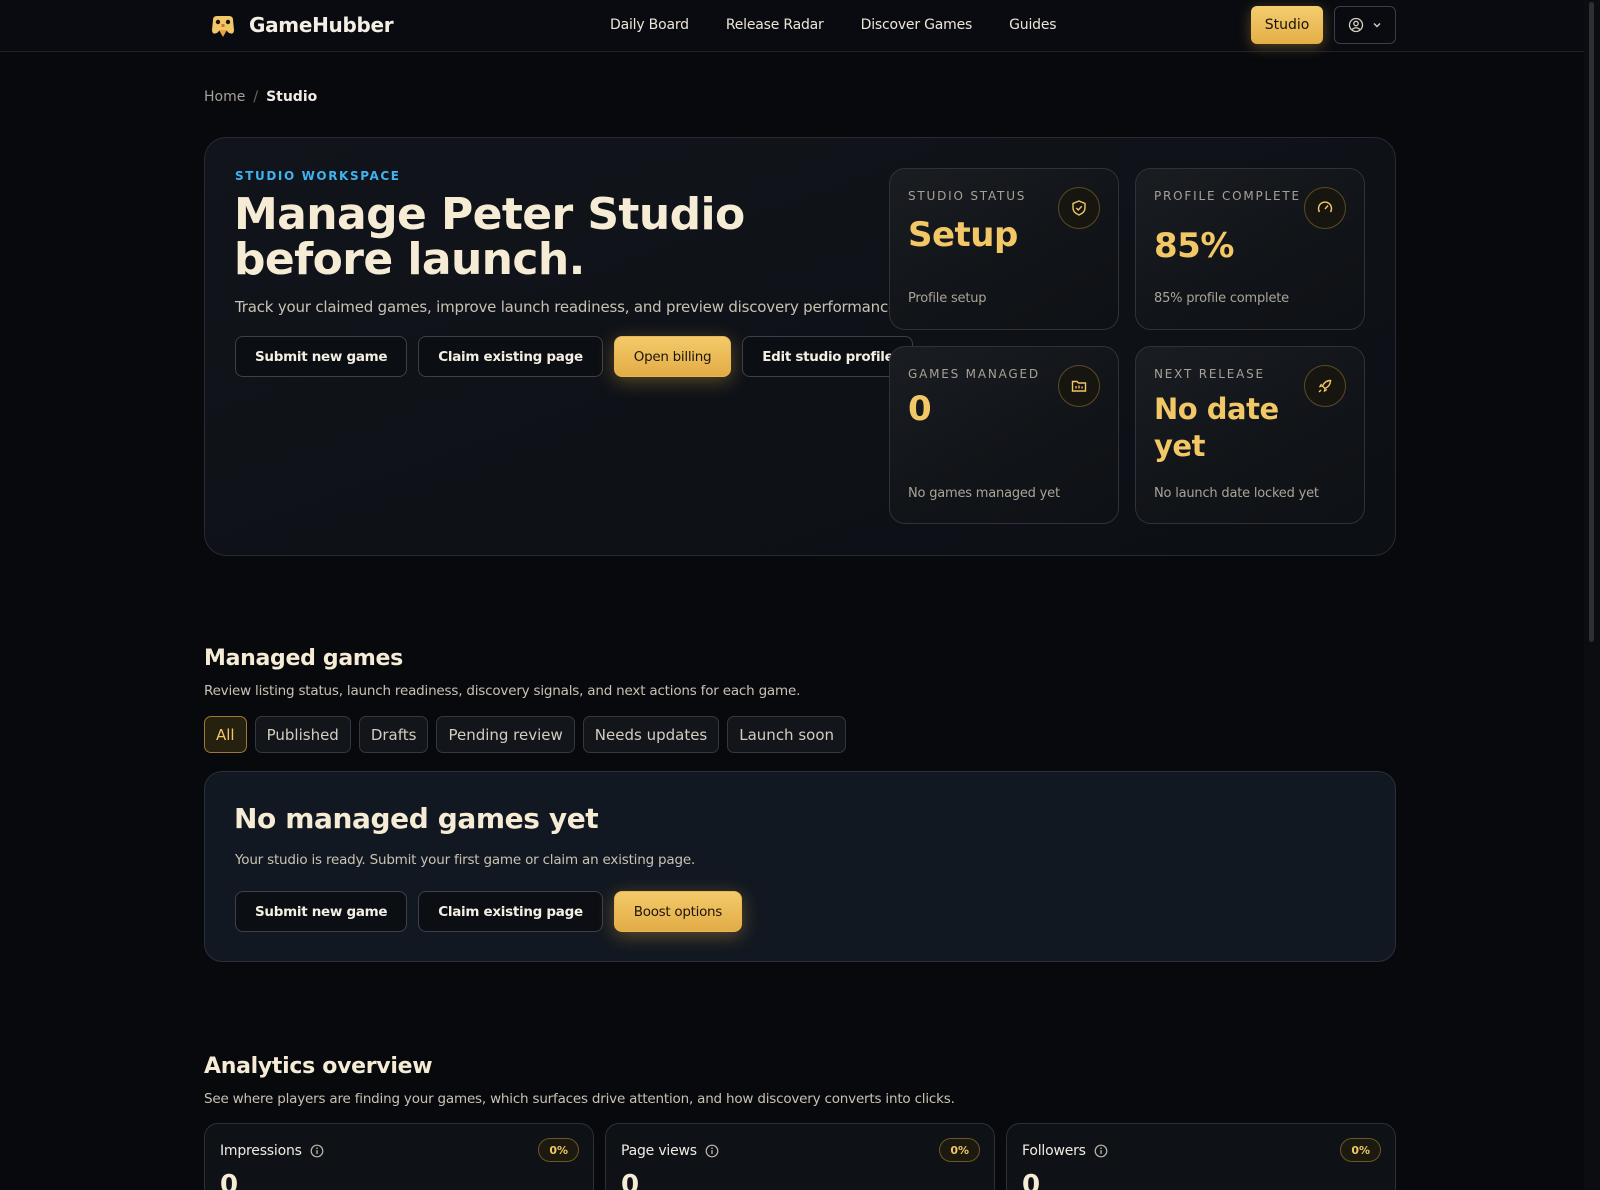 This screenshot has width=1600, height=1190. Describe the element at coordinates (261, 1151) in the screenshot. I see `analytics-card-label: Impressions` at that location.